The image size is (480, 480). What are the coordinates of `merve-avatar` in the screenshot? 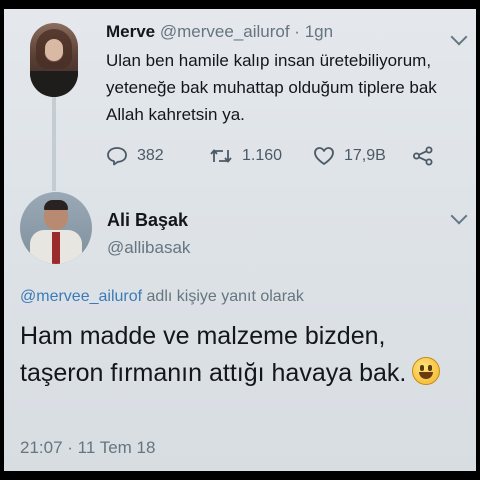 It's located at (54, 60).